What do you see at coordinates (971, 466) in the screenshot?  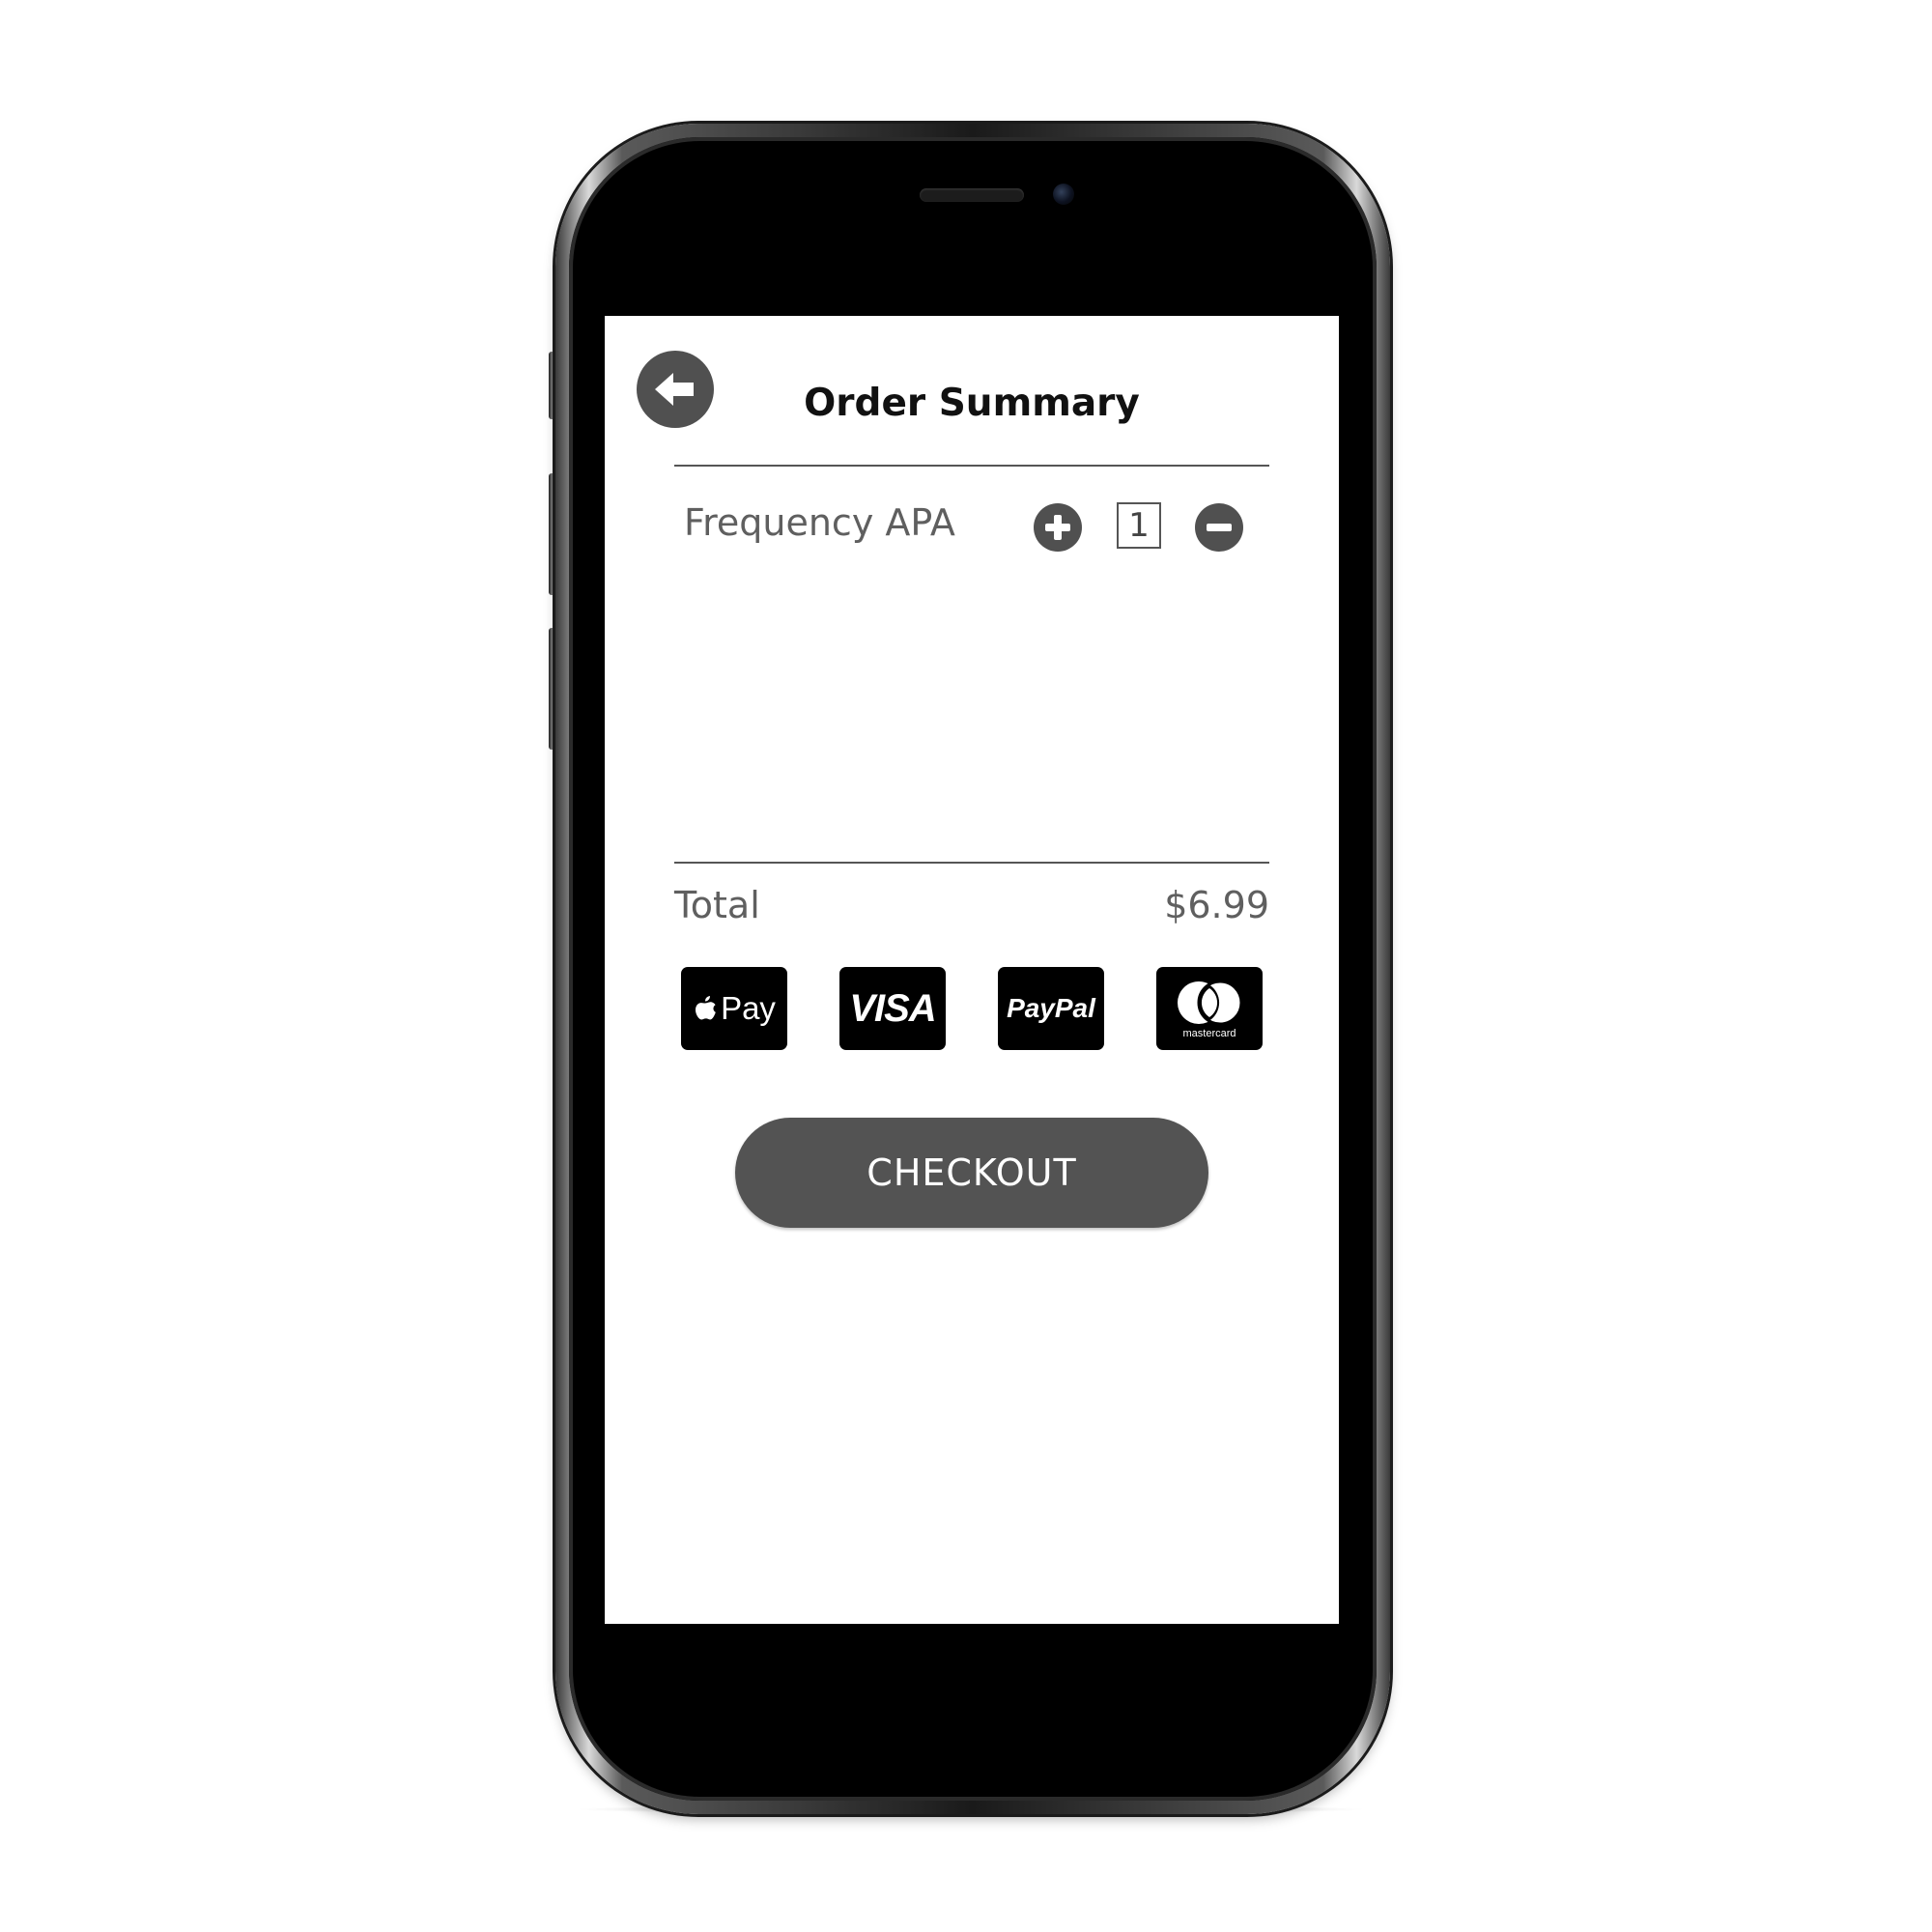 I see `divider-top` at bounding box center [971, 466].